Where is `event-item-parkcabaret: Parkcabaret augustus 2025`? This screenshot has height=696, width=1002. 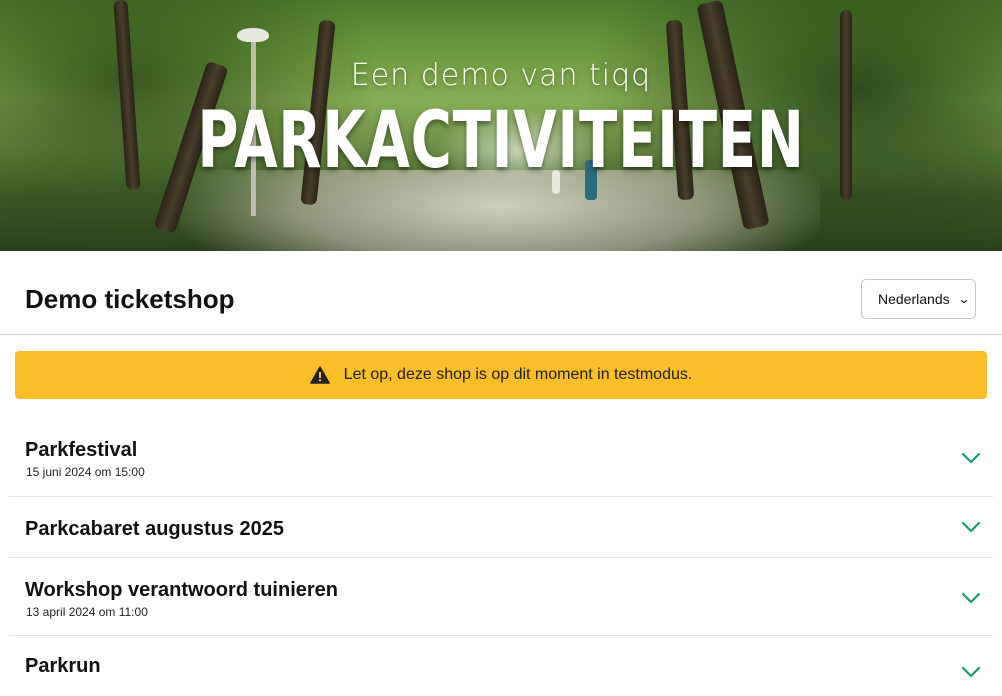 event-item-parkcabaret: Parkcabaret augustus 2025 is located at coordinates (501, 527).